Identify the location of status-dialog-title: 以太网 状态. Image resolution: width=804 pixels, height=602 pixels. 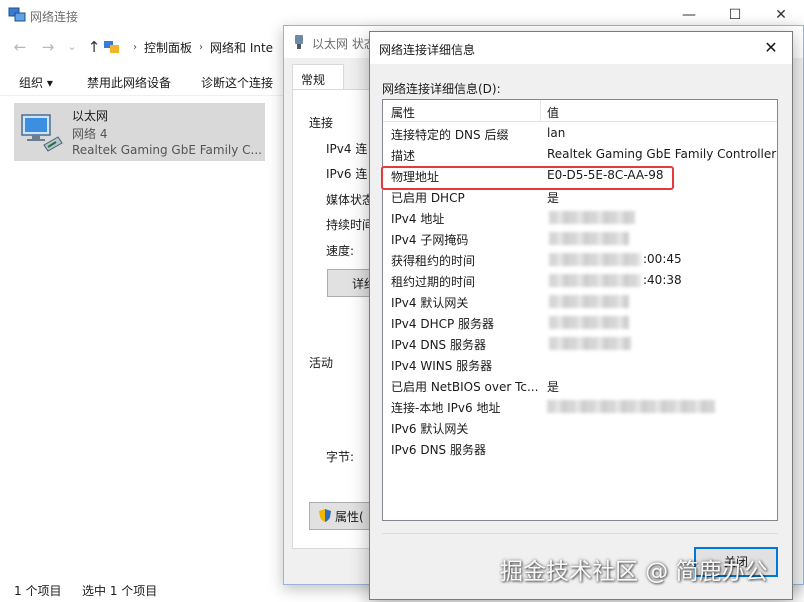
(344, 44).